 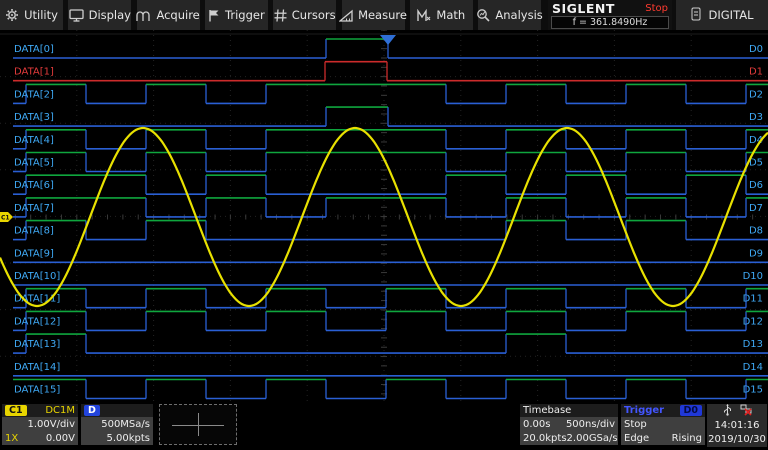 What do you see at coordinates (41, 15) in the screenshot?
I see `menu-item-label: Utility` at bounding box center [41, 15].